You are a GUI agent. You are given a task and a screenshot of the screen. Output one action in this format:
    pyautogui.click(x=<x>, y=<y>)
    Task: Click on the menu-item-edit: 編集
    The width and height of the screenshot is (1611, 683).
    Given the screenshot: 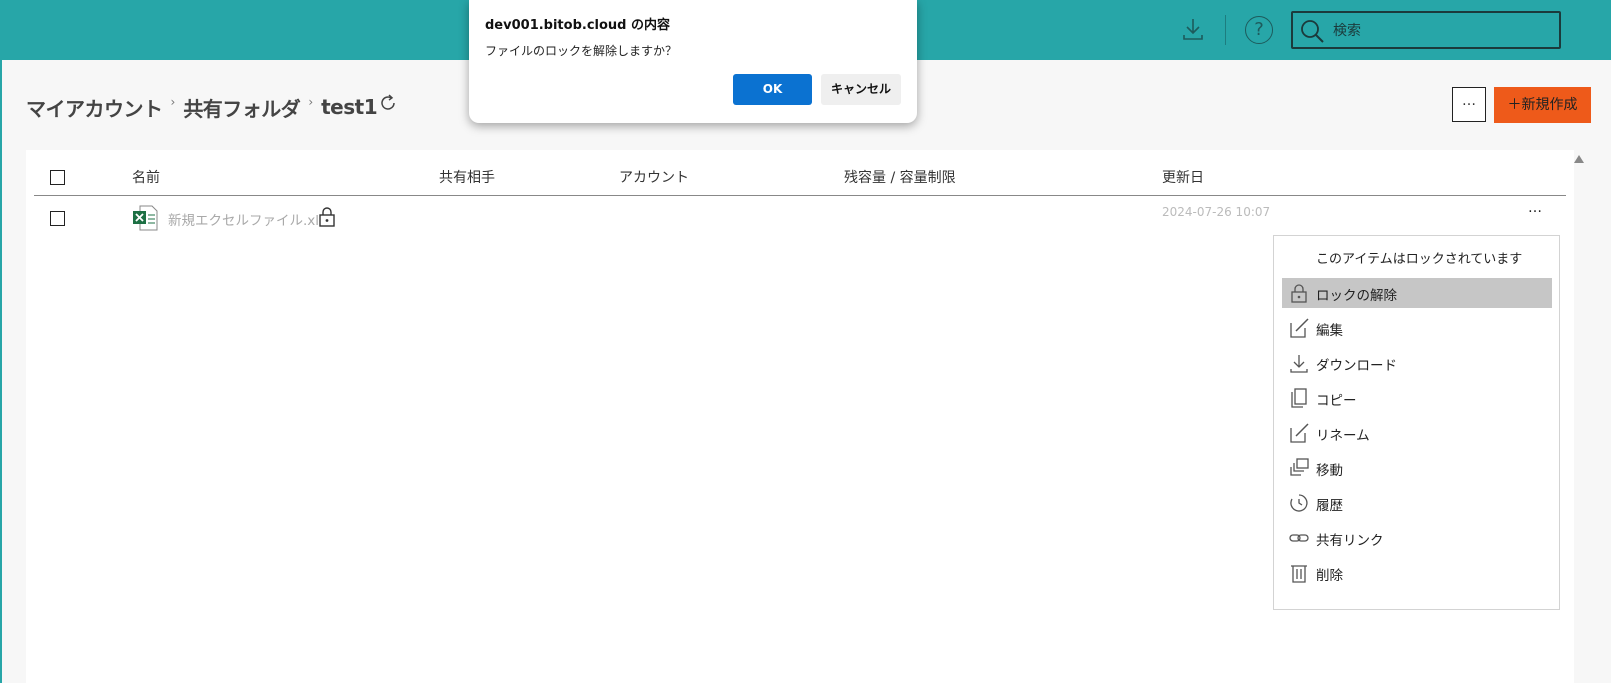 What is the action you would take?
    pyautogui.click(x=1417, y=328)
    